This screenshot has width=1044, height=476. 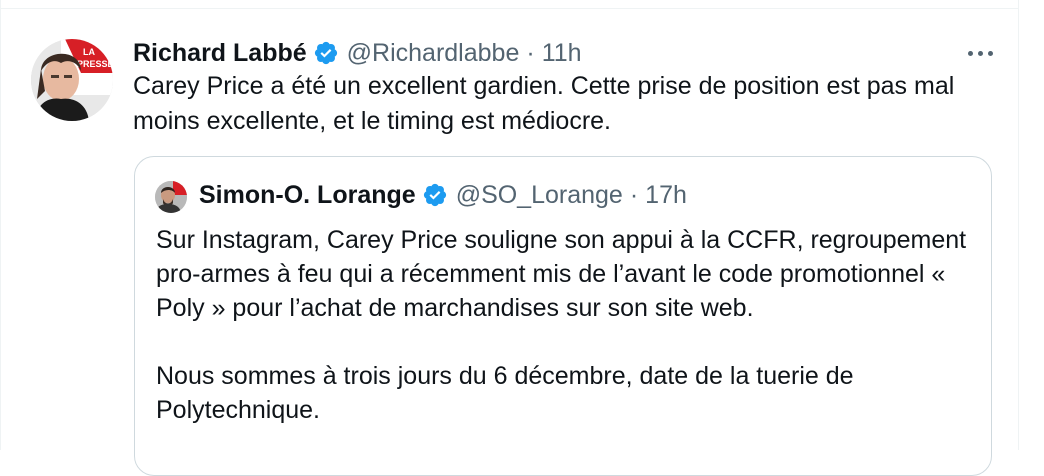 I want to click on quoted-author-avatar, so click(x=171, y=197).